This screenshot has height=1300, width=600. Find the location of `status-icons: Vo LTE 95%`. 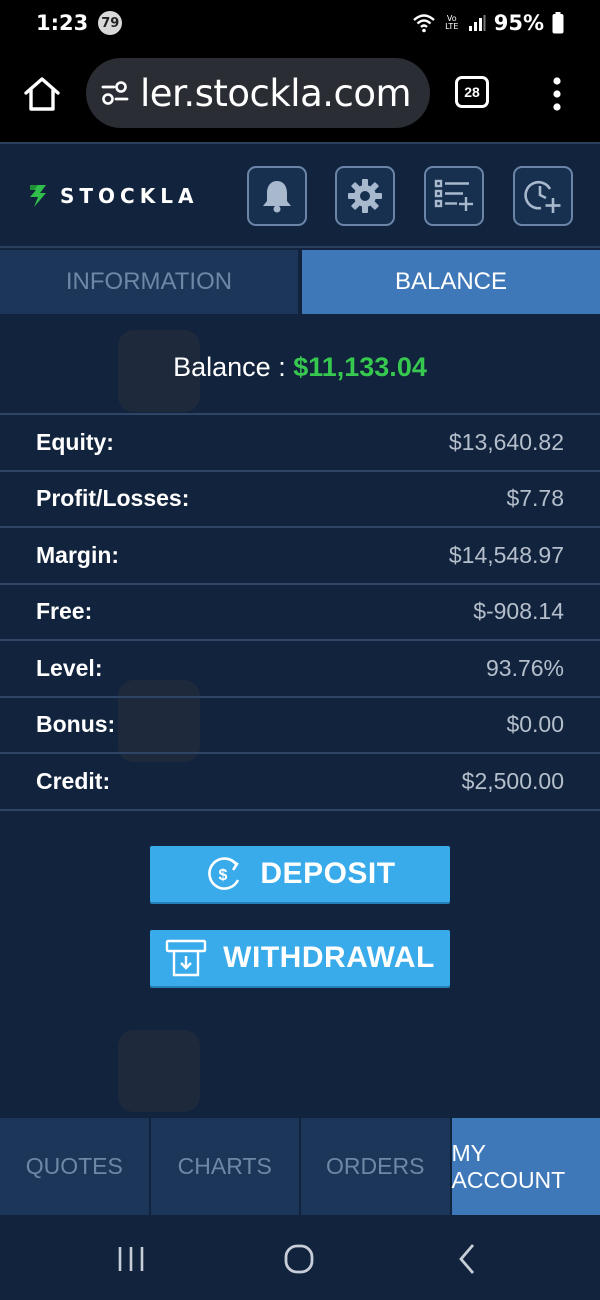

status-icons: Vo LTE 95% is located at coordinates (488, 23).